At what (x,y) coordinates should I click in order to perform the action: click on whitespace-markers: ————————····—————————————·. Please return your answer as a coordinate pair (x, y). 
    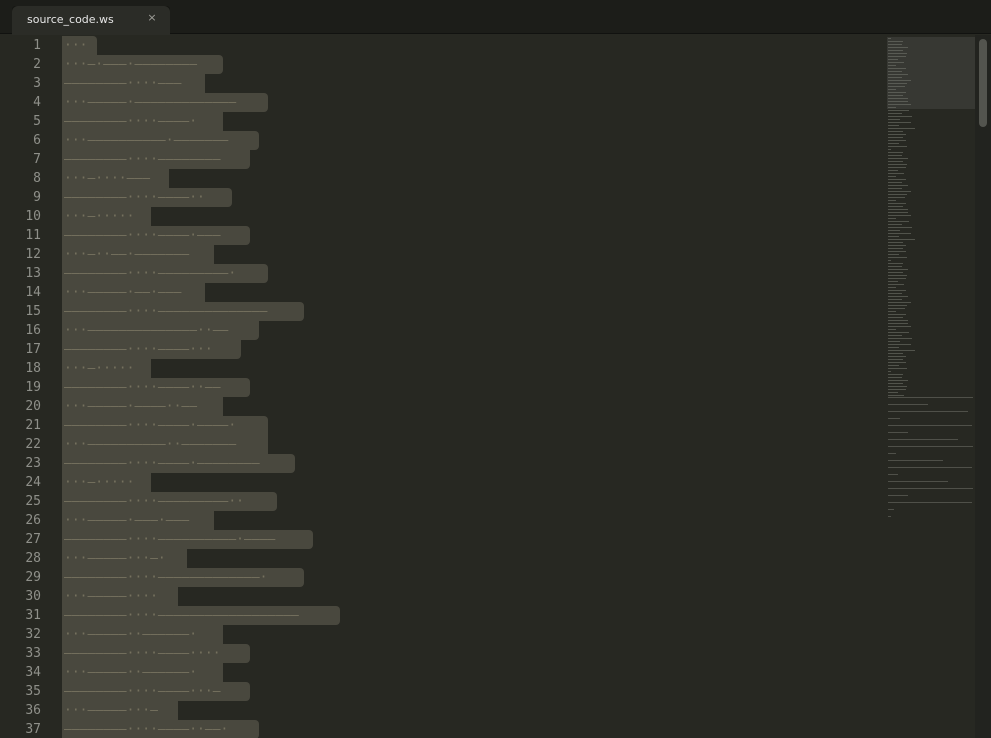
    Looking at the image, I should click on (166, 577).